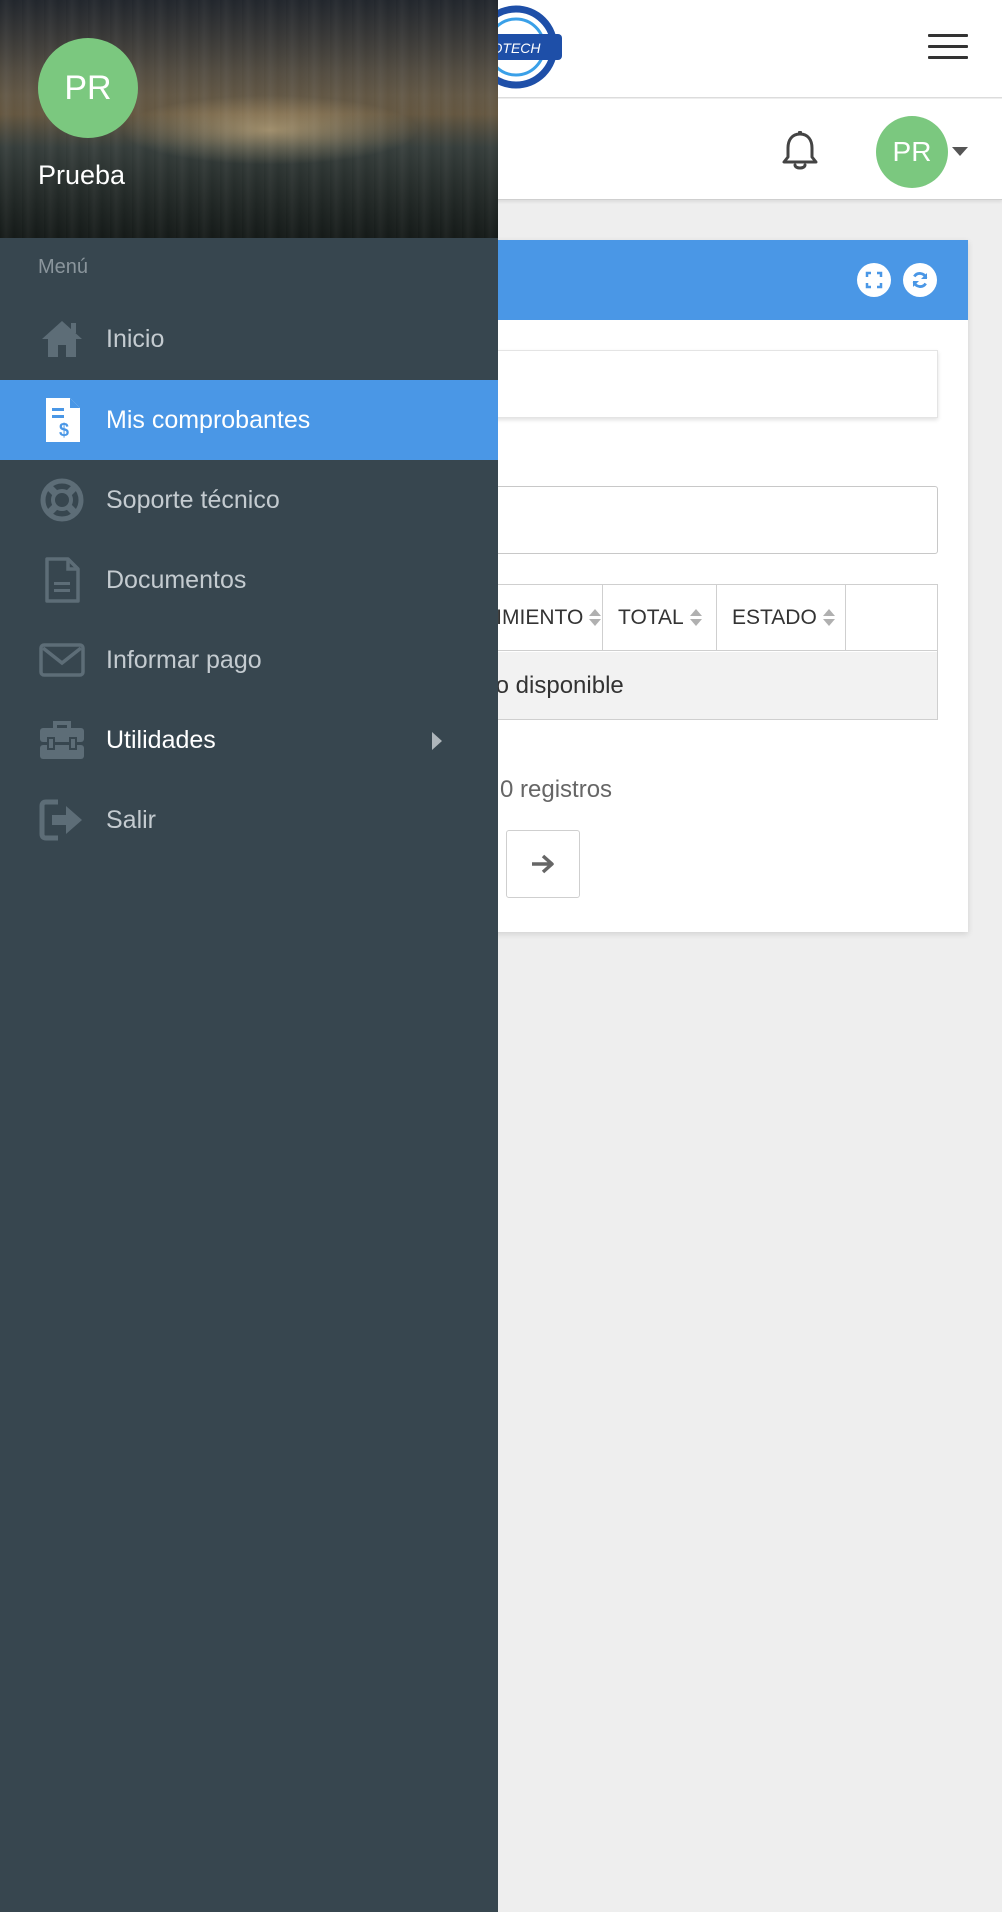  I want to click on document-icon, so click(62, 580).